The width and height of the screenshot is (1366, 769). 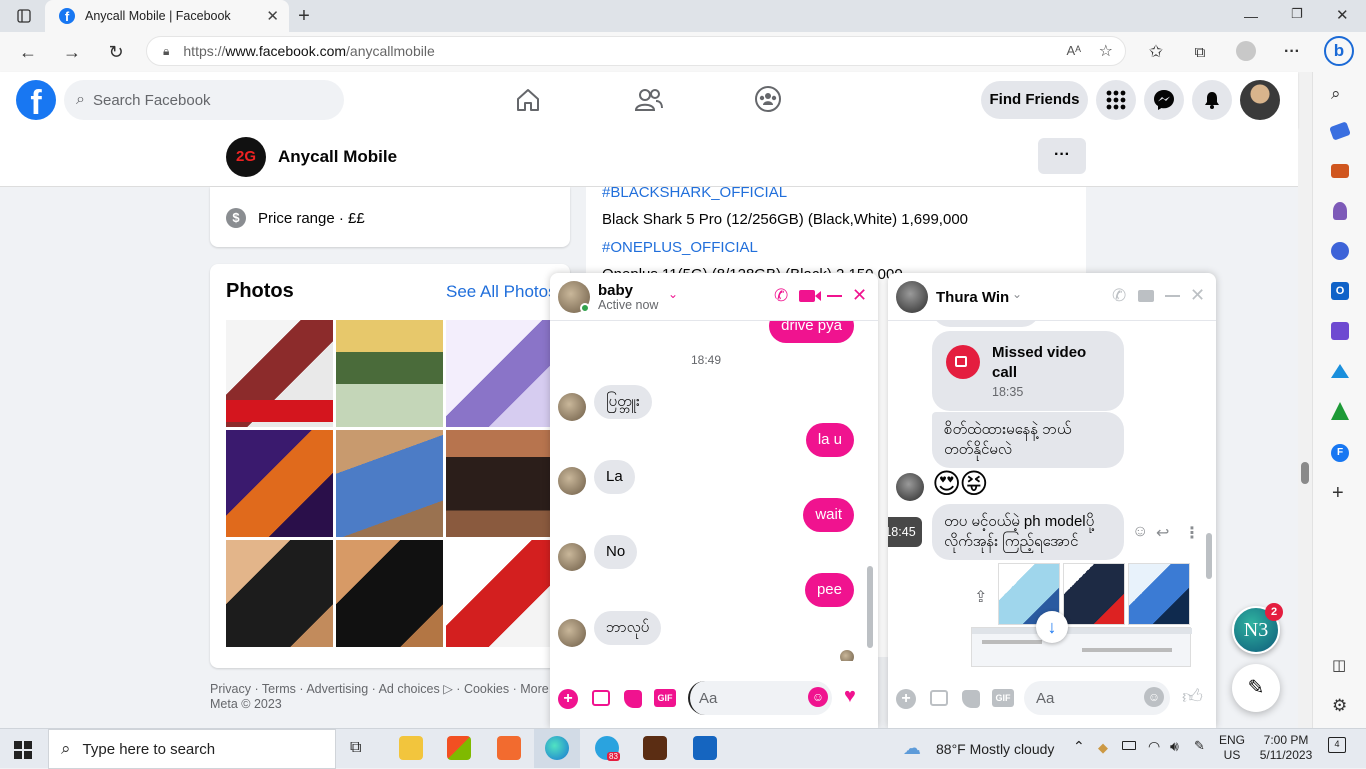 I want to click on heart-reaction-icon: ♥, so click(x=850, y=696).